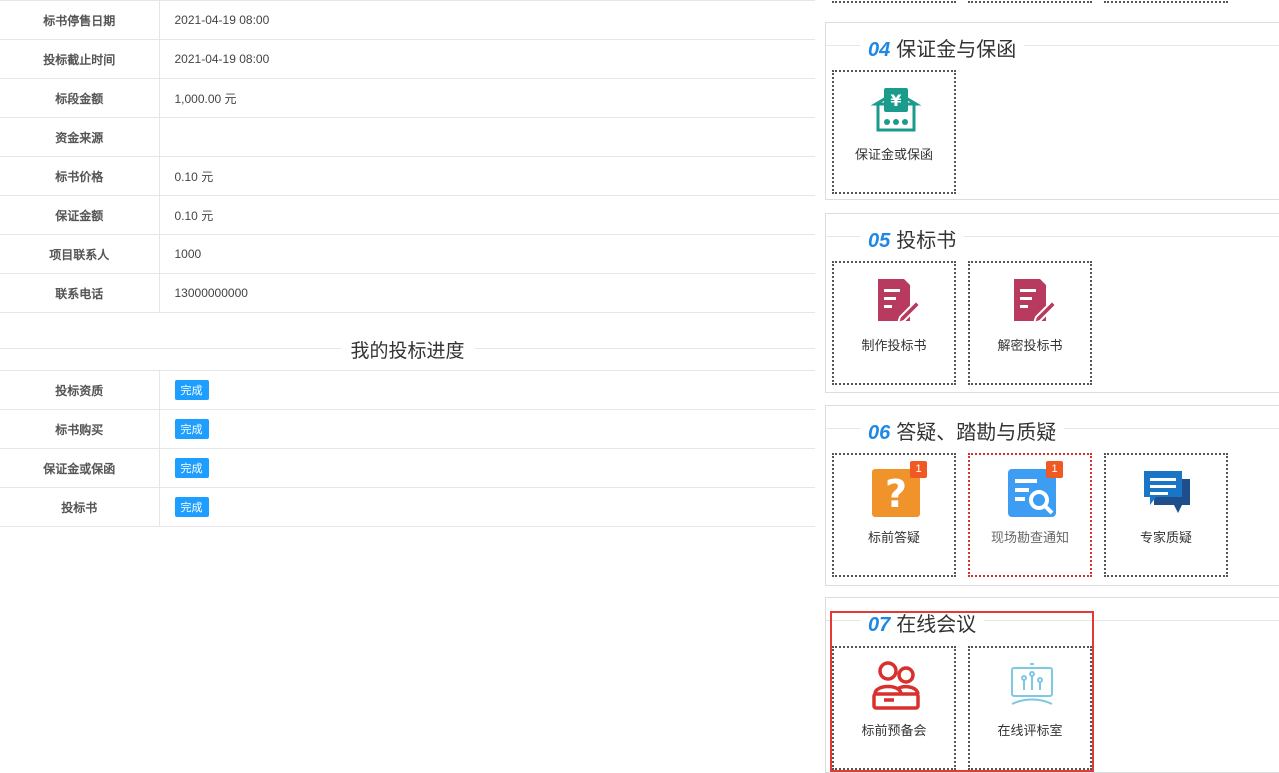 The width and height of the screenshot is (1279, 773). Describe the element at coordinates (1052, 111) in the screenshot. I see `section-panel-04: 04 保证金与保函 ¥ 保证金或保函` at that location.